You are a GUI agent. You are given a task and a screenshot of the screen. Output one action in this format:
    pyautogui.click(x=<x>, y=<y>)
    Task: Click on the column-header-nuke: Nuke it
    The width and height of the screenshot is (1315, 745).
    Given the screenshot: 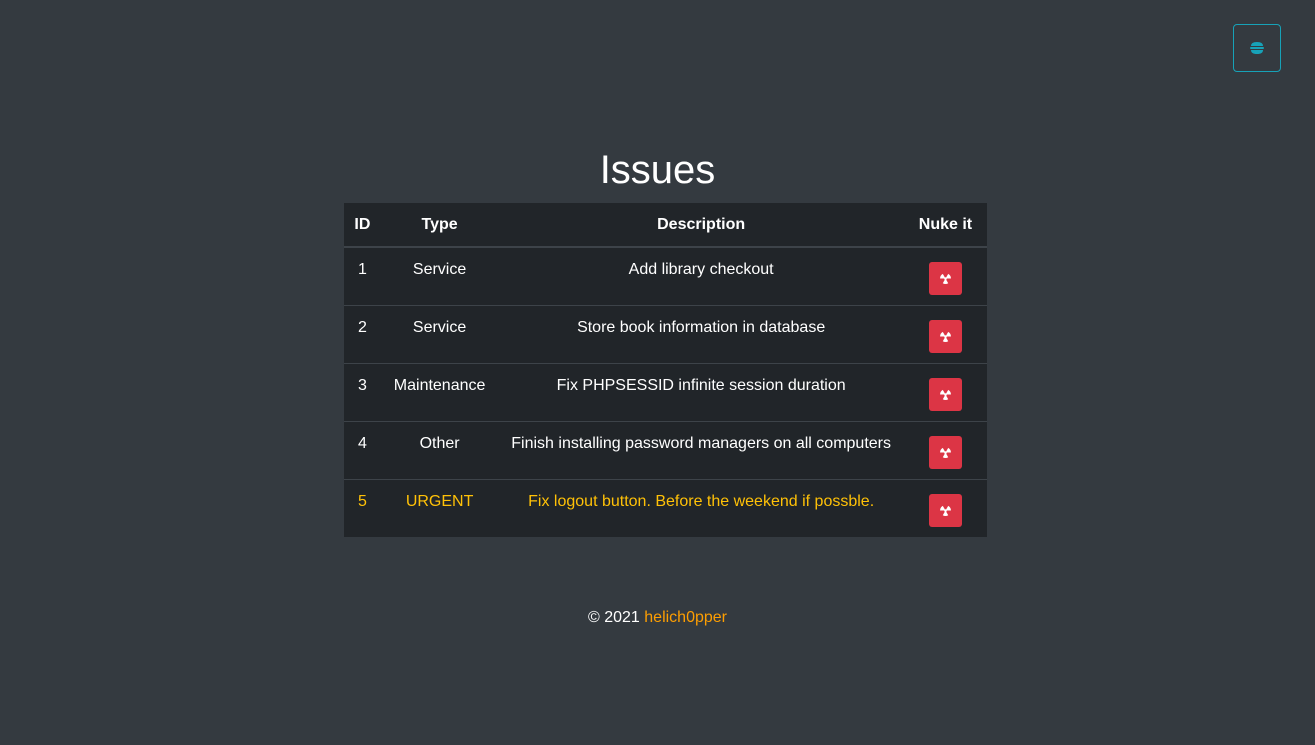 What is the action you would take?
    pyautogui.click(x=945, y=225)
    